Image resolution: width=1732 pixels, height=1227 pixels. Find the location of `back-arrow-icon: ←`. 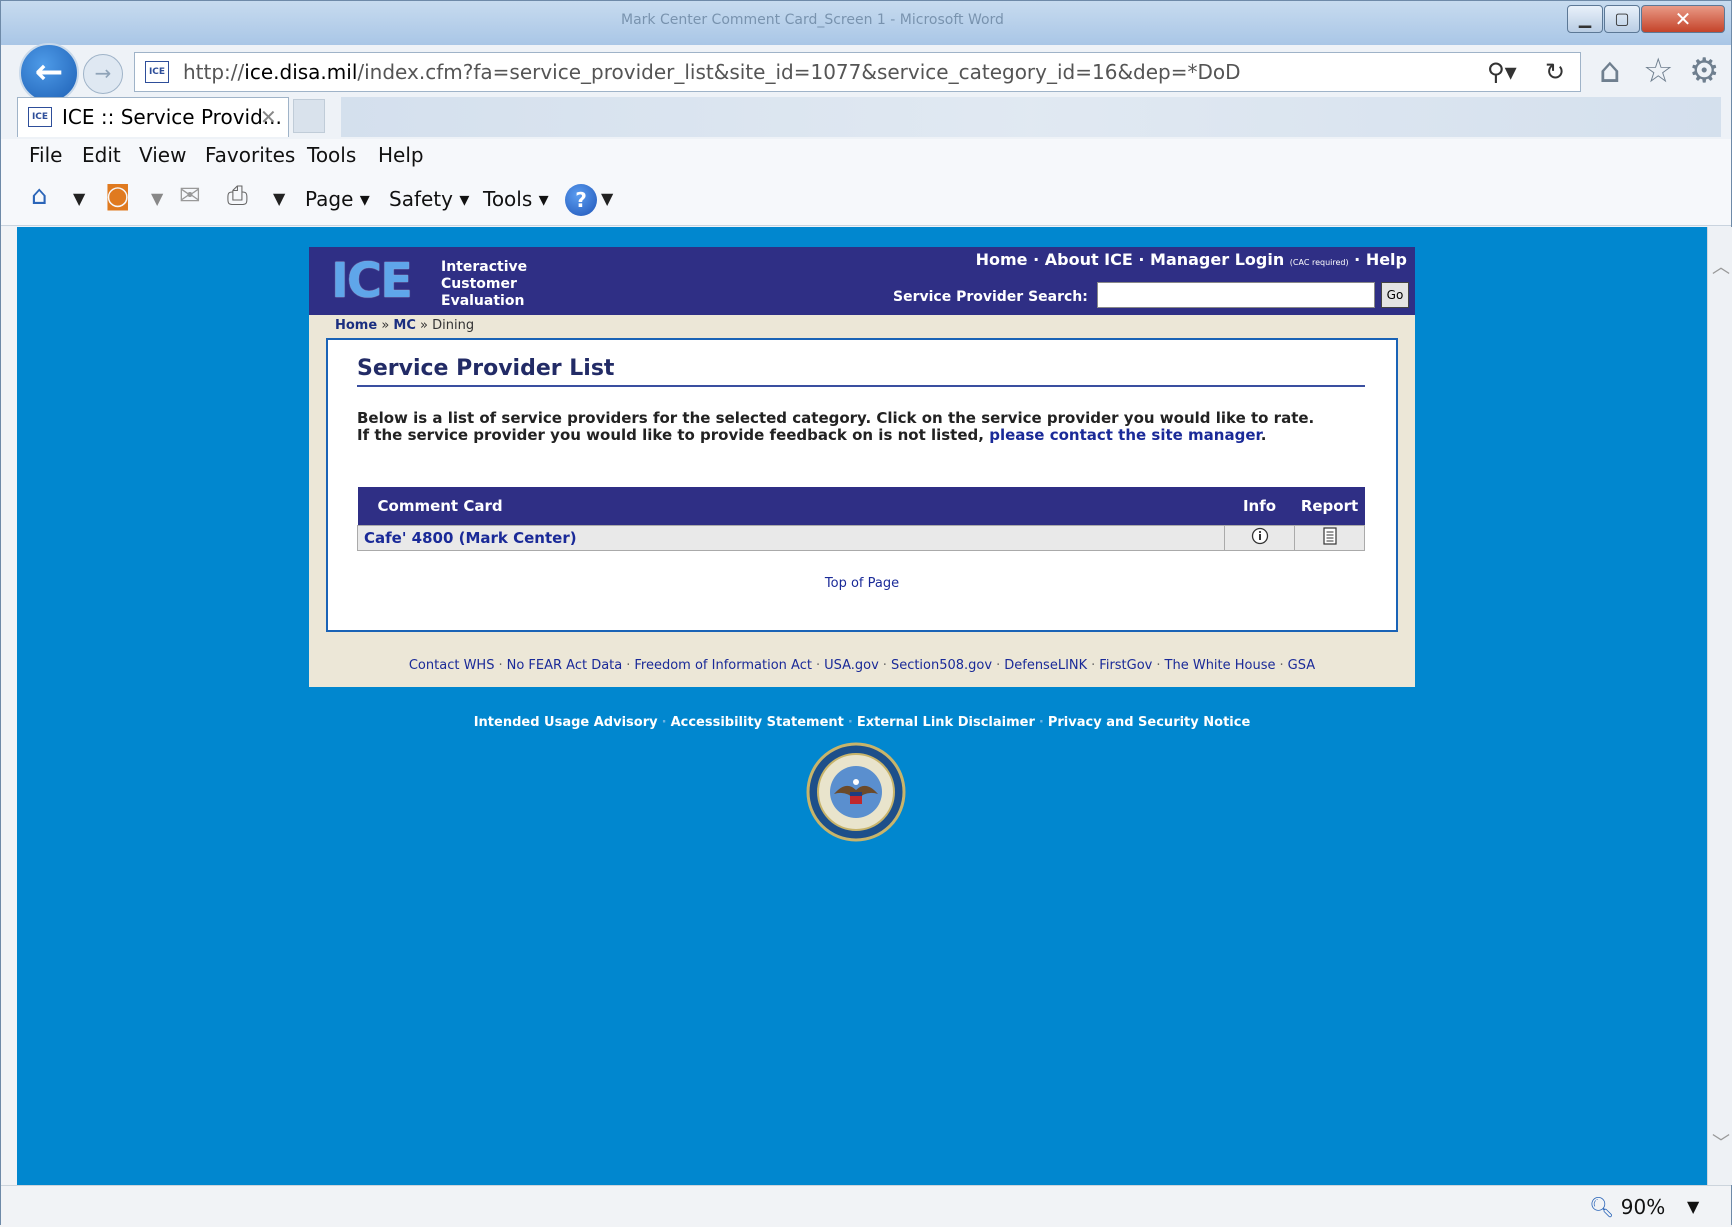

back-arrow-icon: ← is located at coordinates (49, 72).